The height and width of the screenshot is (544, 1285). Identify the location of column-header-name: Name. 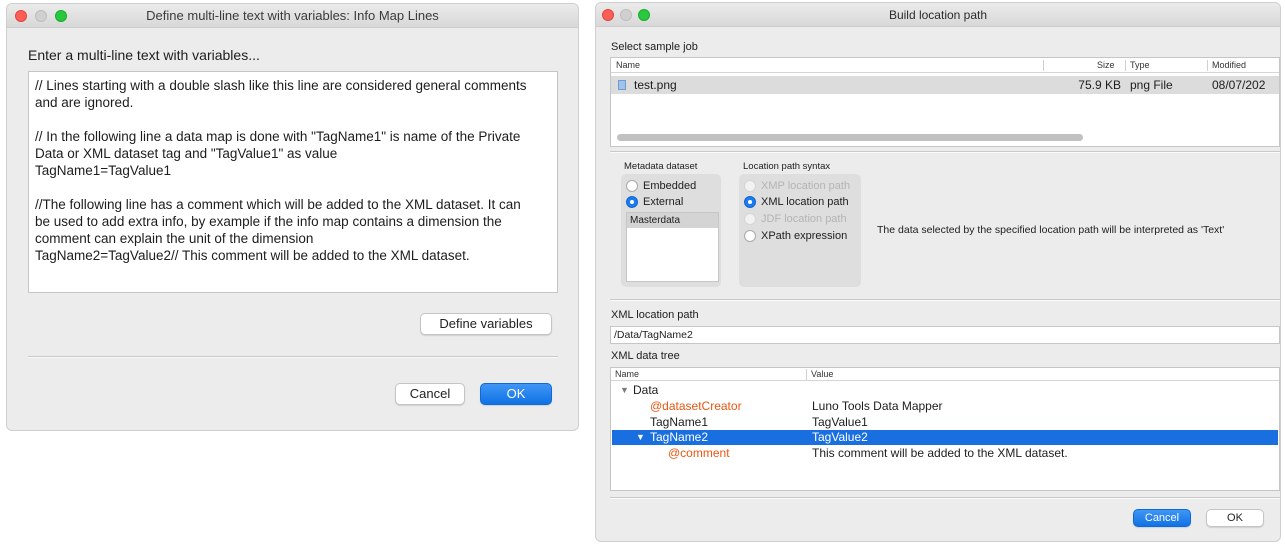
(628, 65).